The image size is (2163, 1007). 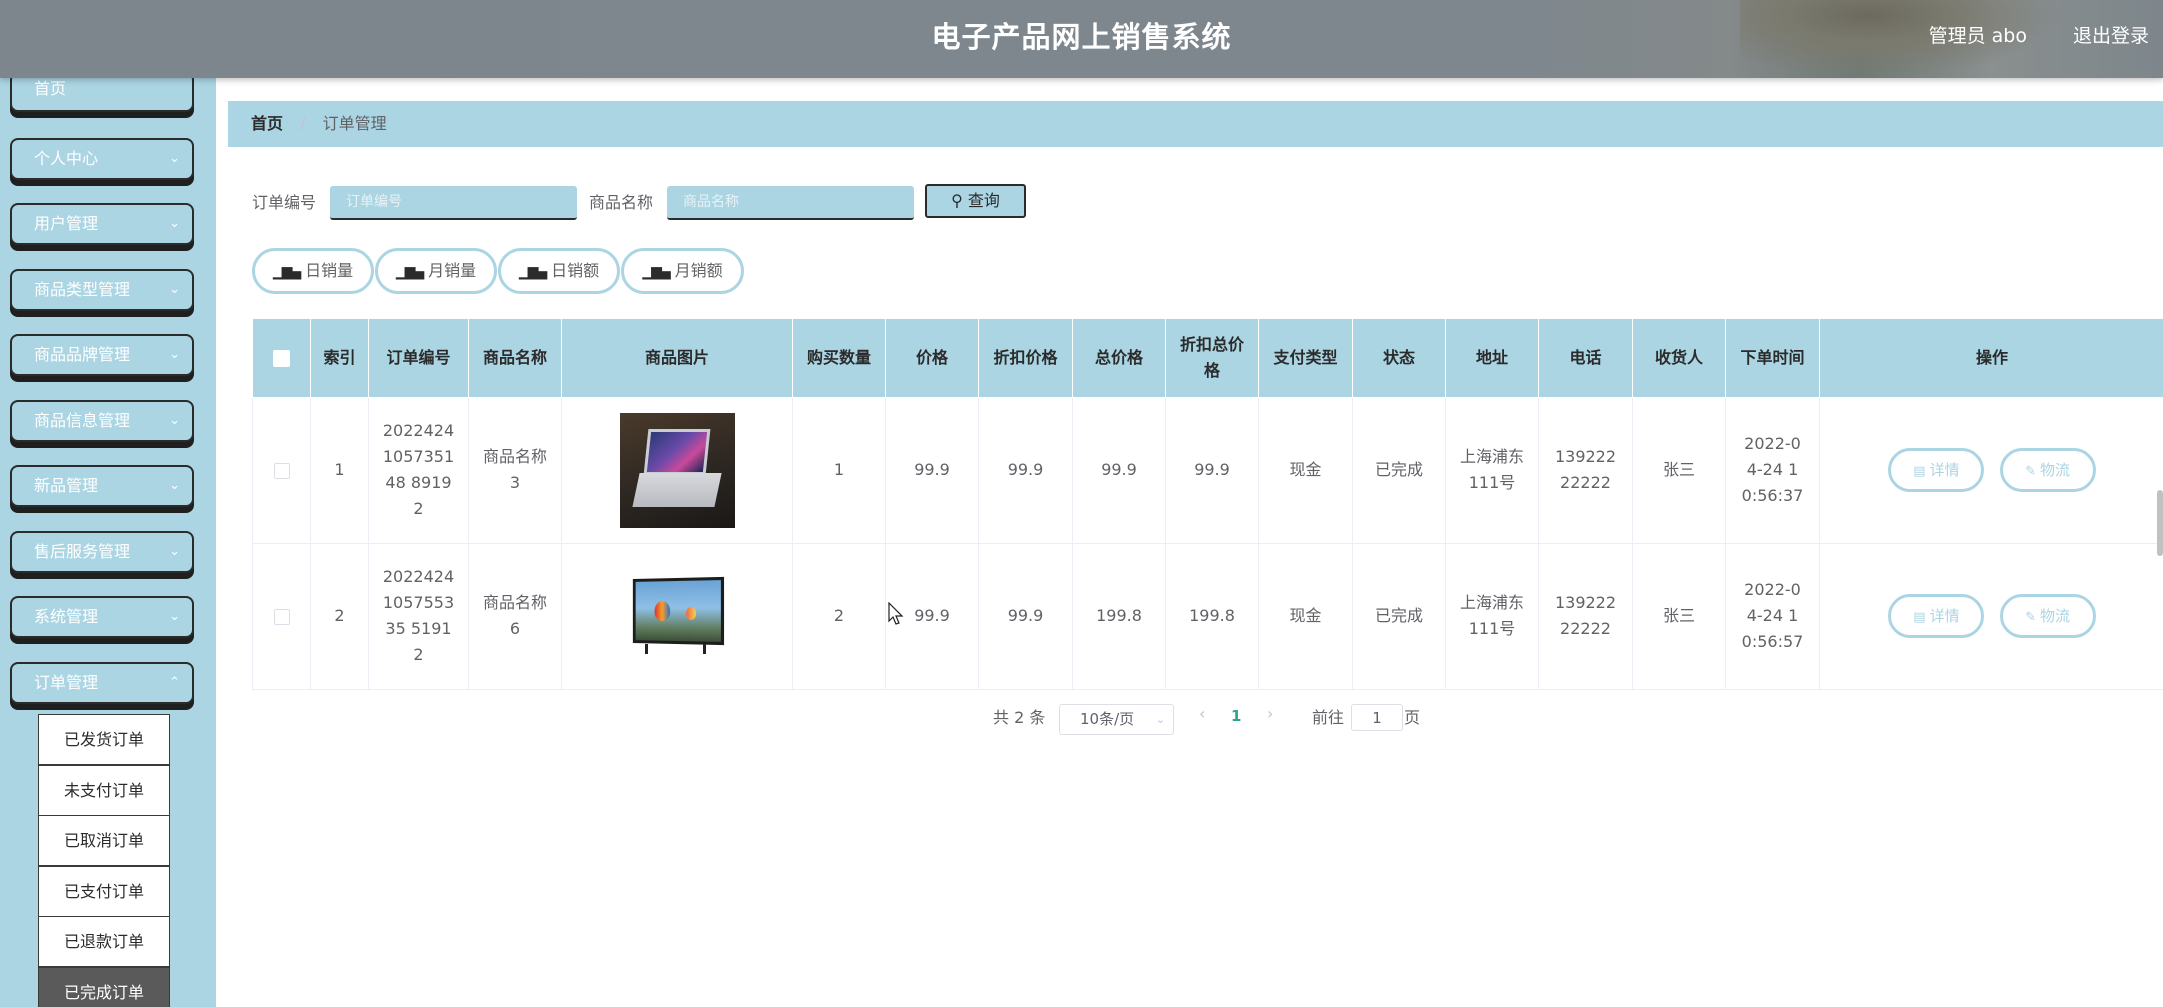 I want to click on sidebar-item-product-brand: 商品品牌管理 ⌄, so click(x=102, y=355).